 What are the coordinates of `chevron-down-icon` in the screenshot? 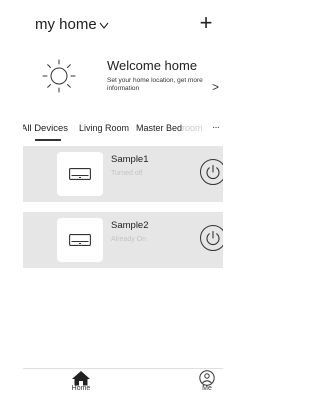 It's located at (104, 26).